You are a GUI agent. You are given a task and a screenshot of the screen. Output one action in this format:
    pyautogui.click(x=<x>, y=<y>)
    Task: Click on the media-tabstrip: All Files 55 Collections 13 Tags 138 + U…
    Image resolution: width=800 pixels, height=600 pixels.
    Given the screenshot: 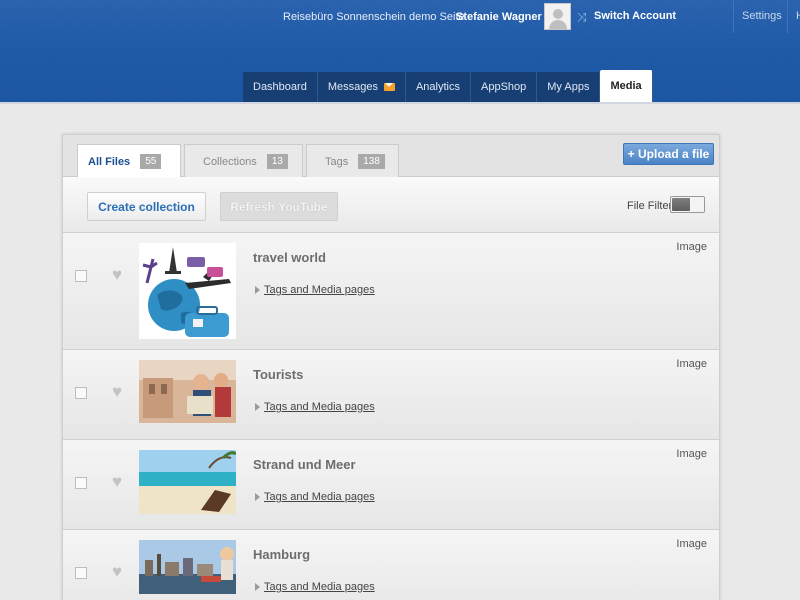 What is the action you would take?
    pyautogui.click(x=391, y=156)
    